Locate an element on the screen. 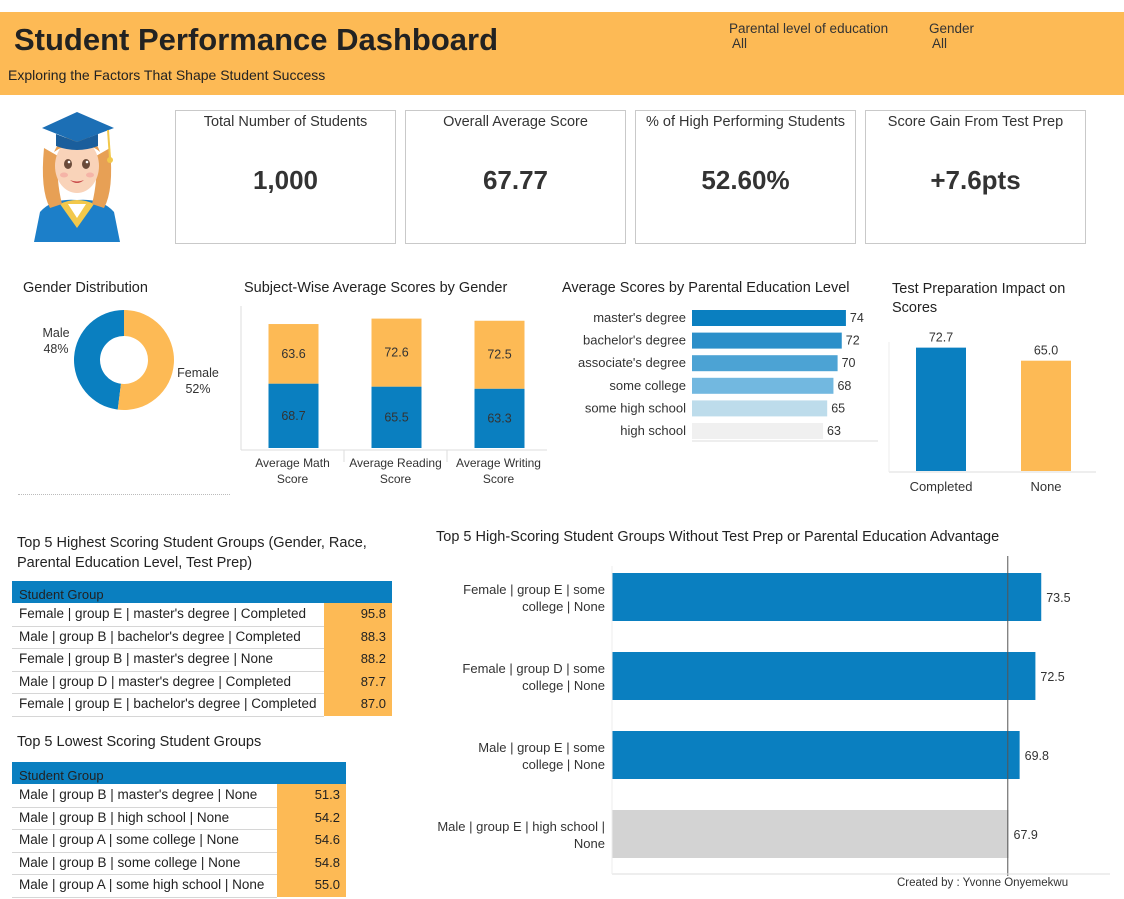 The height and width of the screenshot is (899, 1124). kpi-card-high-performers: % of High Performing Students 52.60% is located at coordinates (745, 177).